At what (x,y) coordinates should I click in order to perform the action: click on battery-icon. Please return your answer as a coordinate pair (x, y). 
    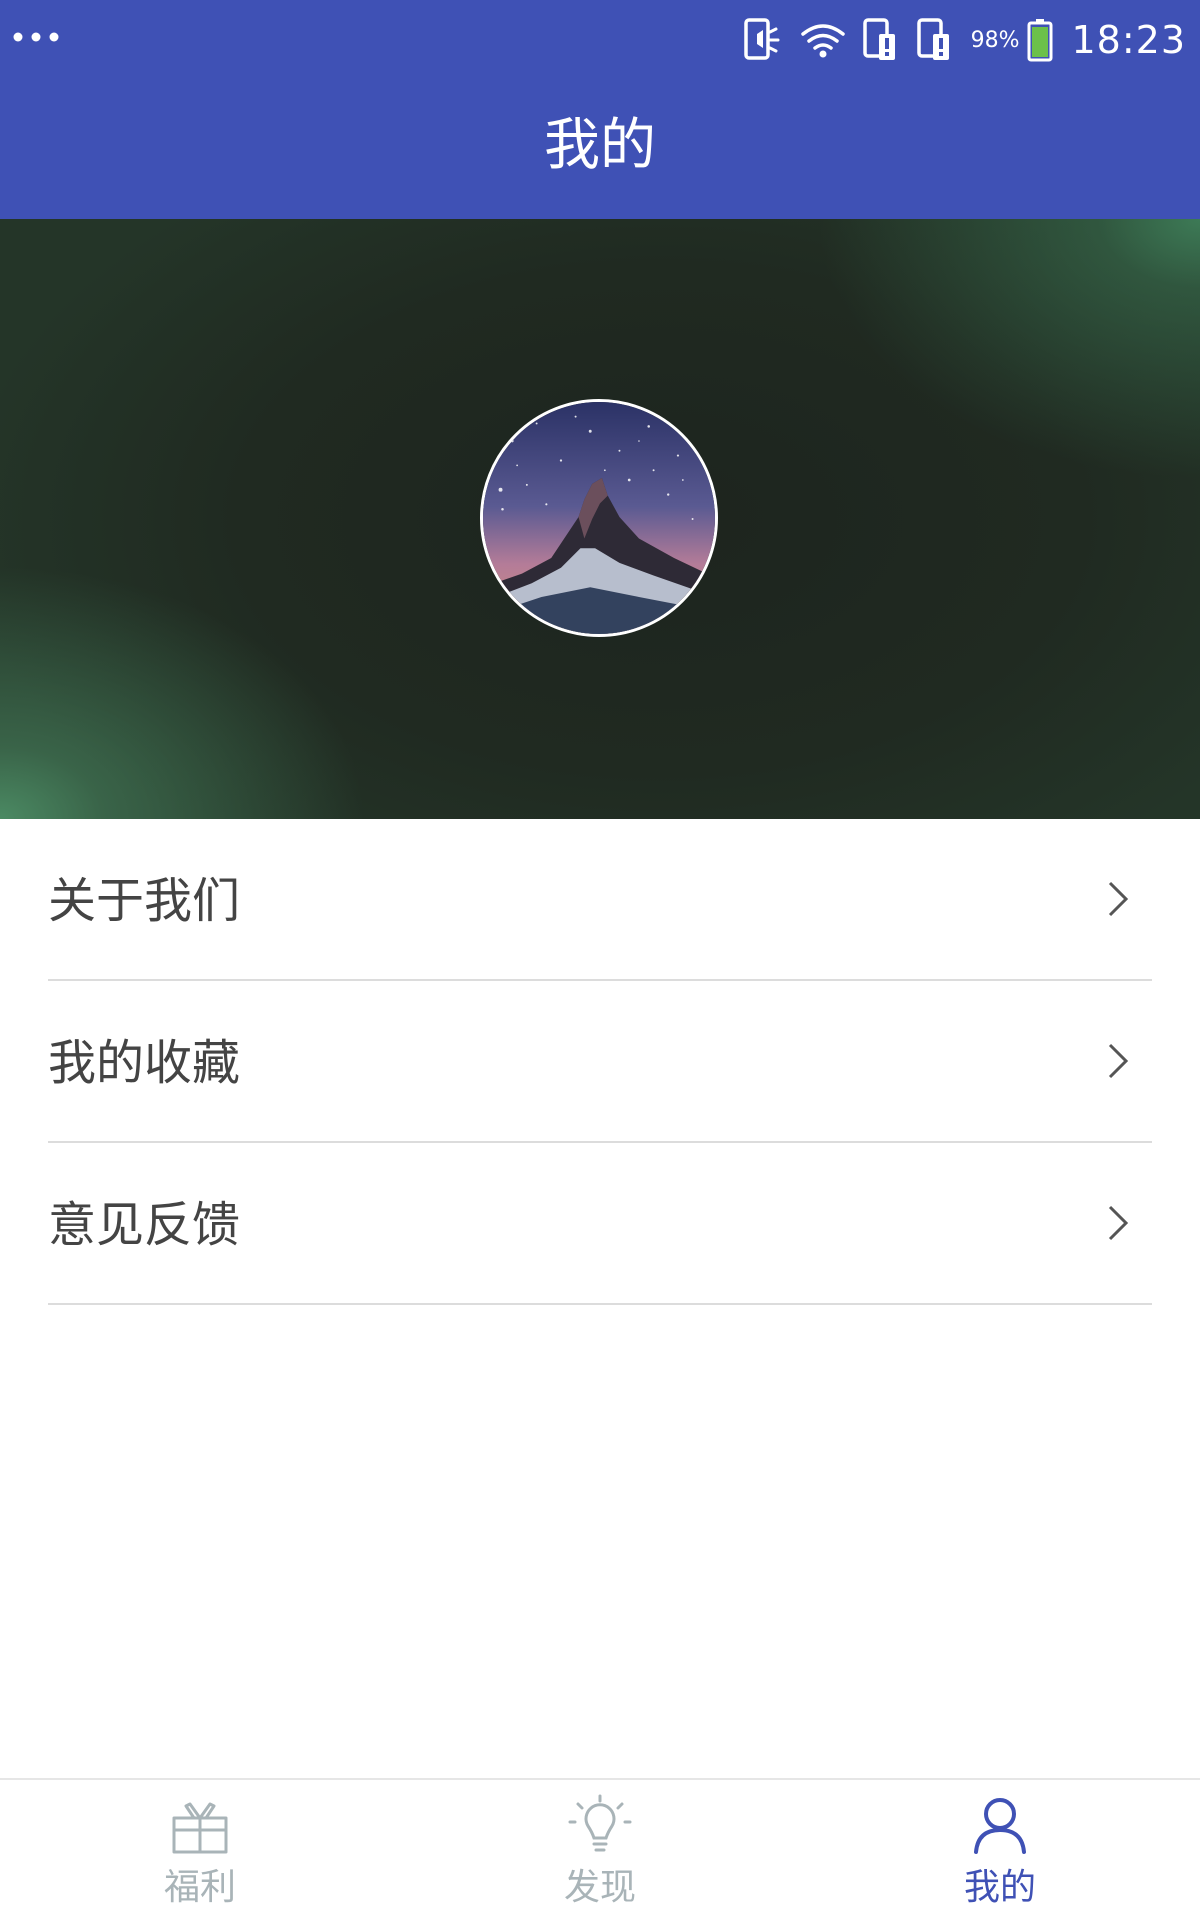
    Looking at the image, I should click on (1040, 40).